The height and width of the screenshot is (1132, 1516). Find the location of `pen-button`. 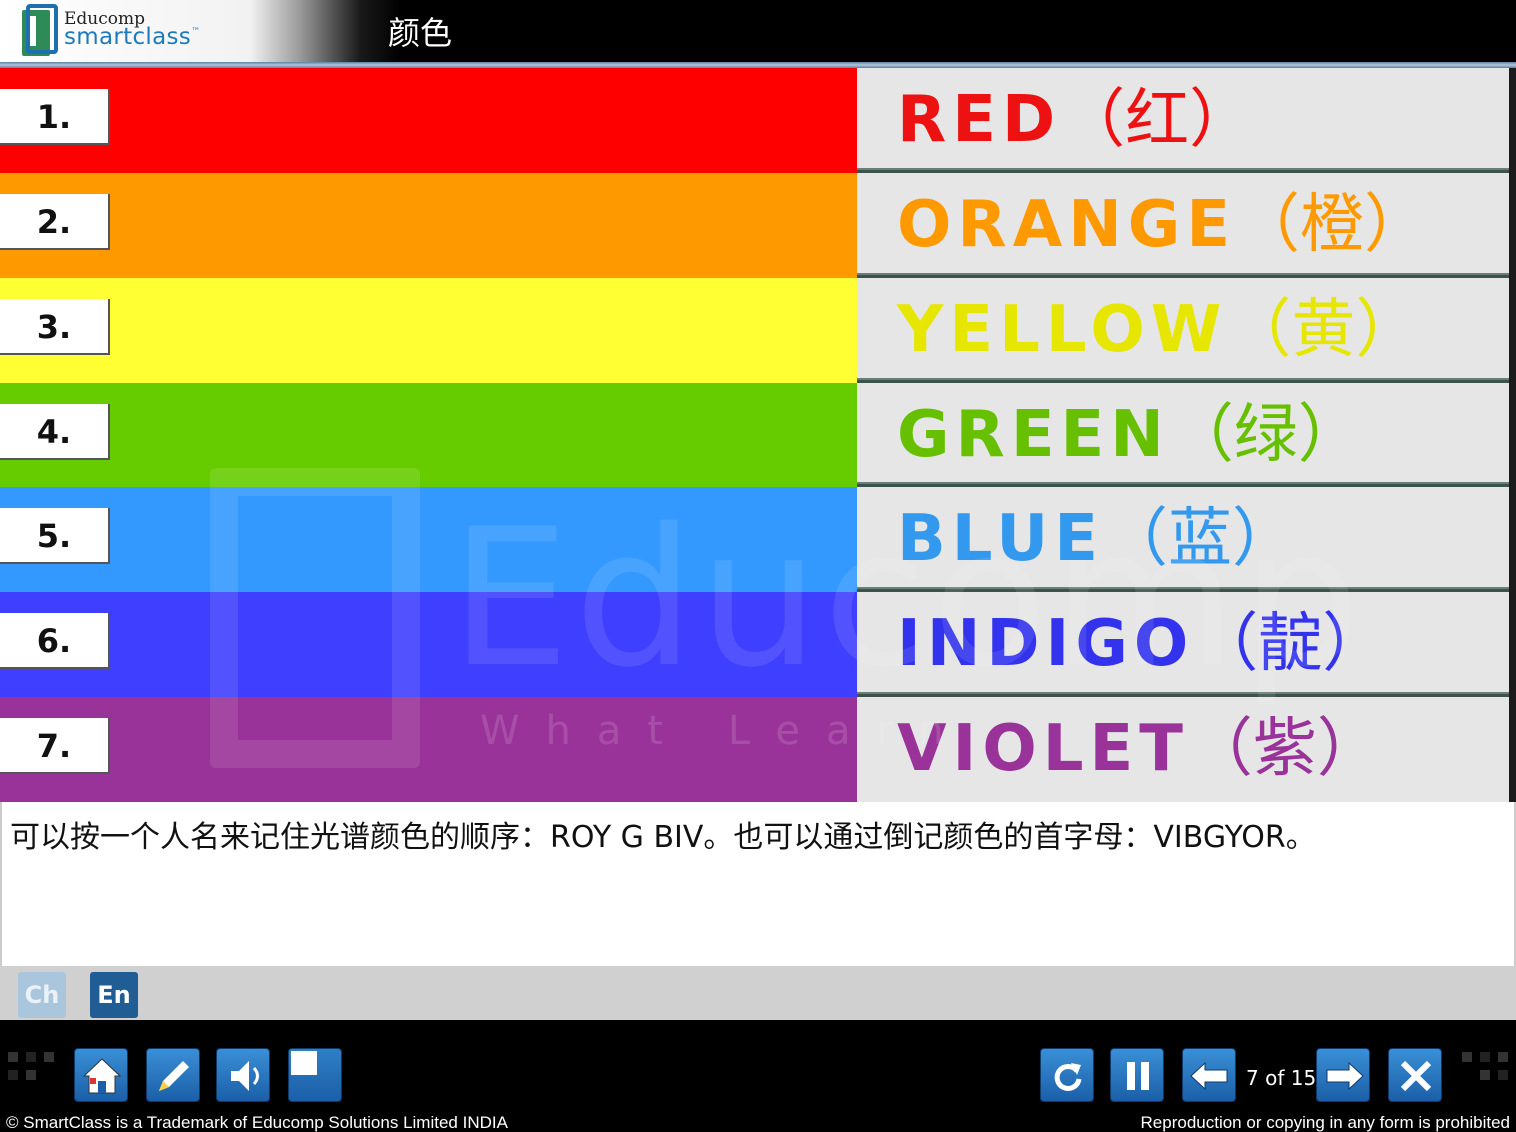

pen-button is located at coordinates (173, 1075).